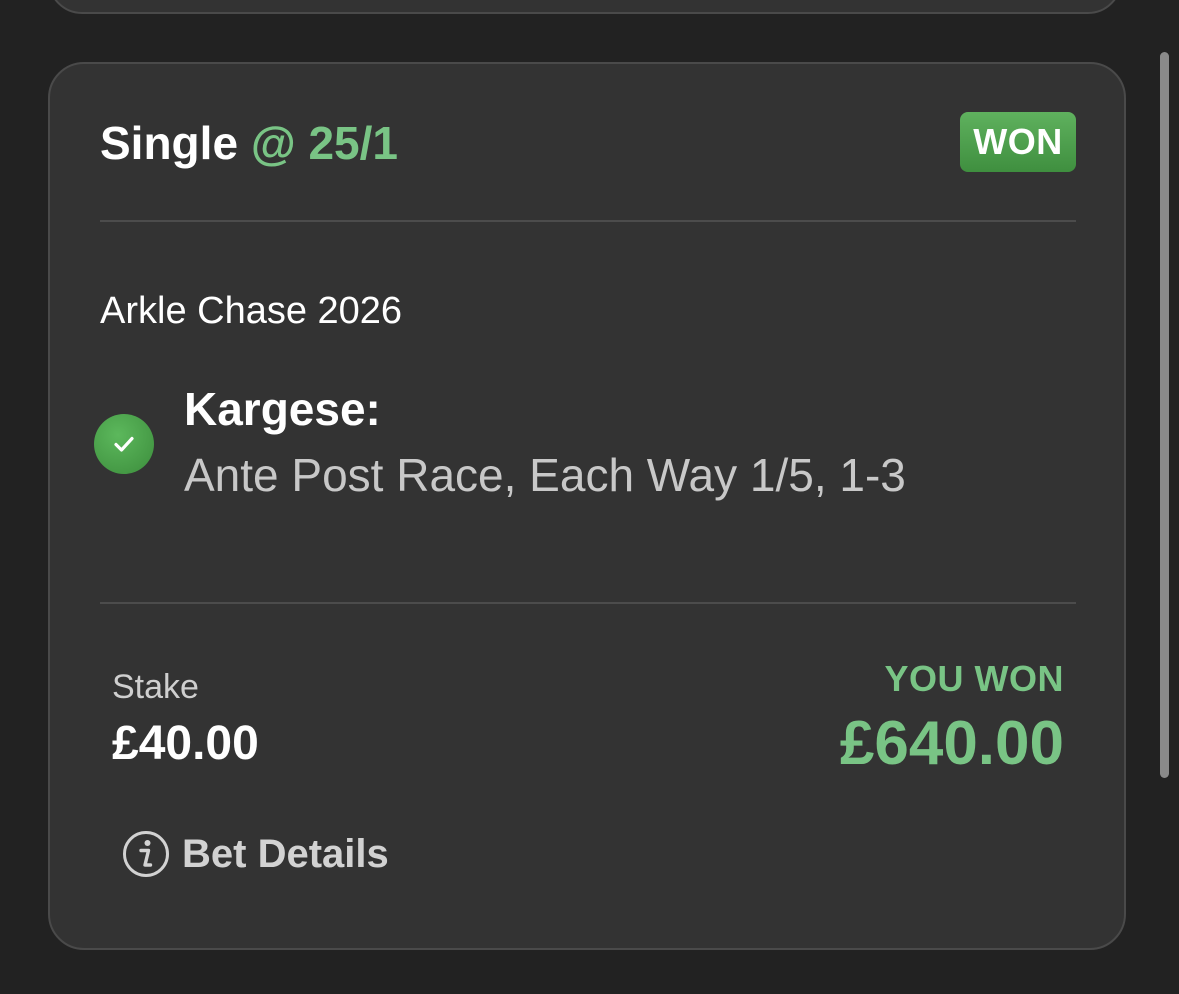 The image size is (1179, 994). I want to click on previous-bet-card, so click(585, 7).